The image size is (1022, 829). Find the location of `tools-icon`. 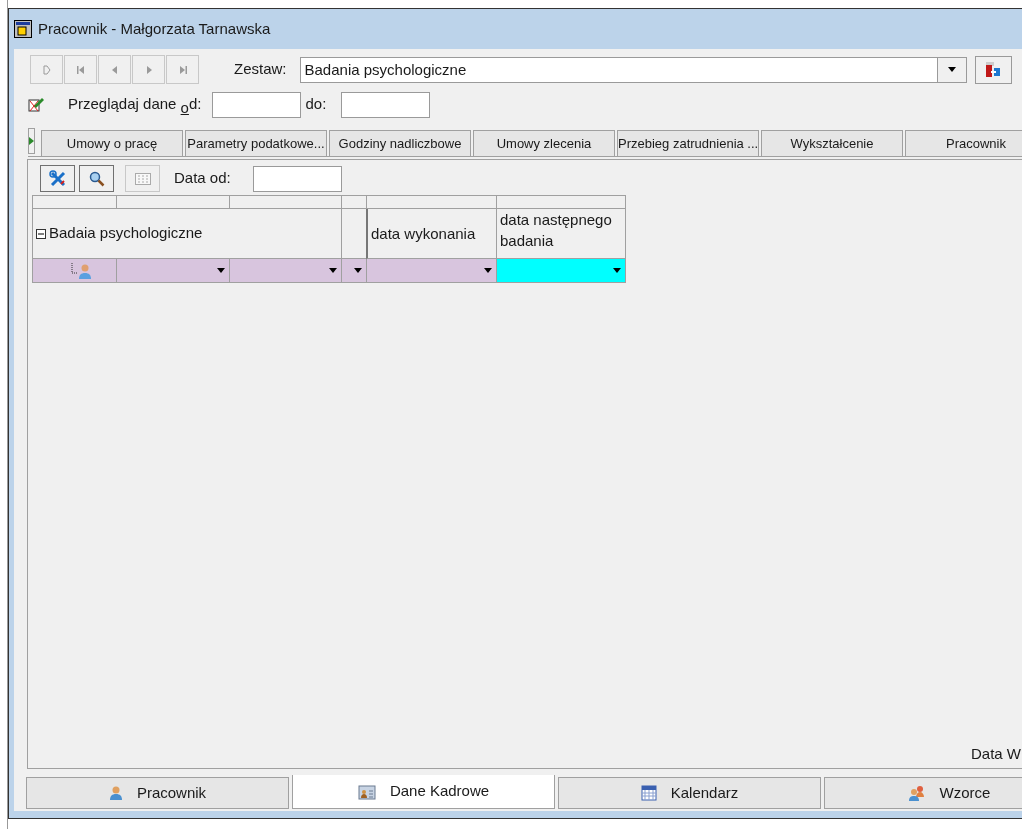

tools-icon is located at coordinates (57, 178).